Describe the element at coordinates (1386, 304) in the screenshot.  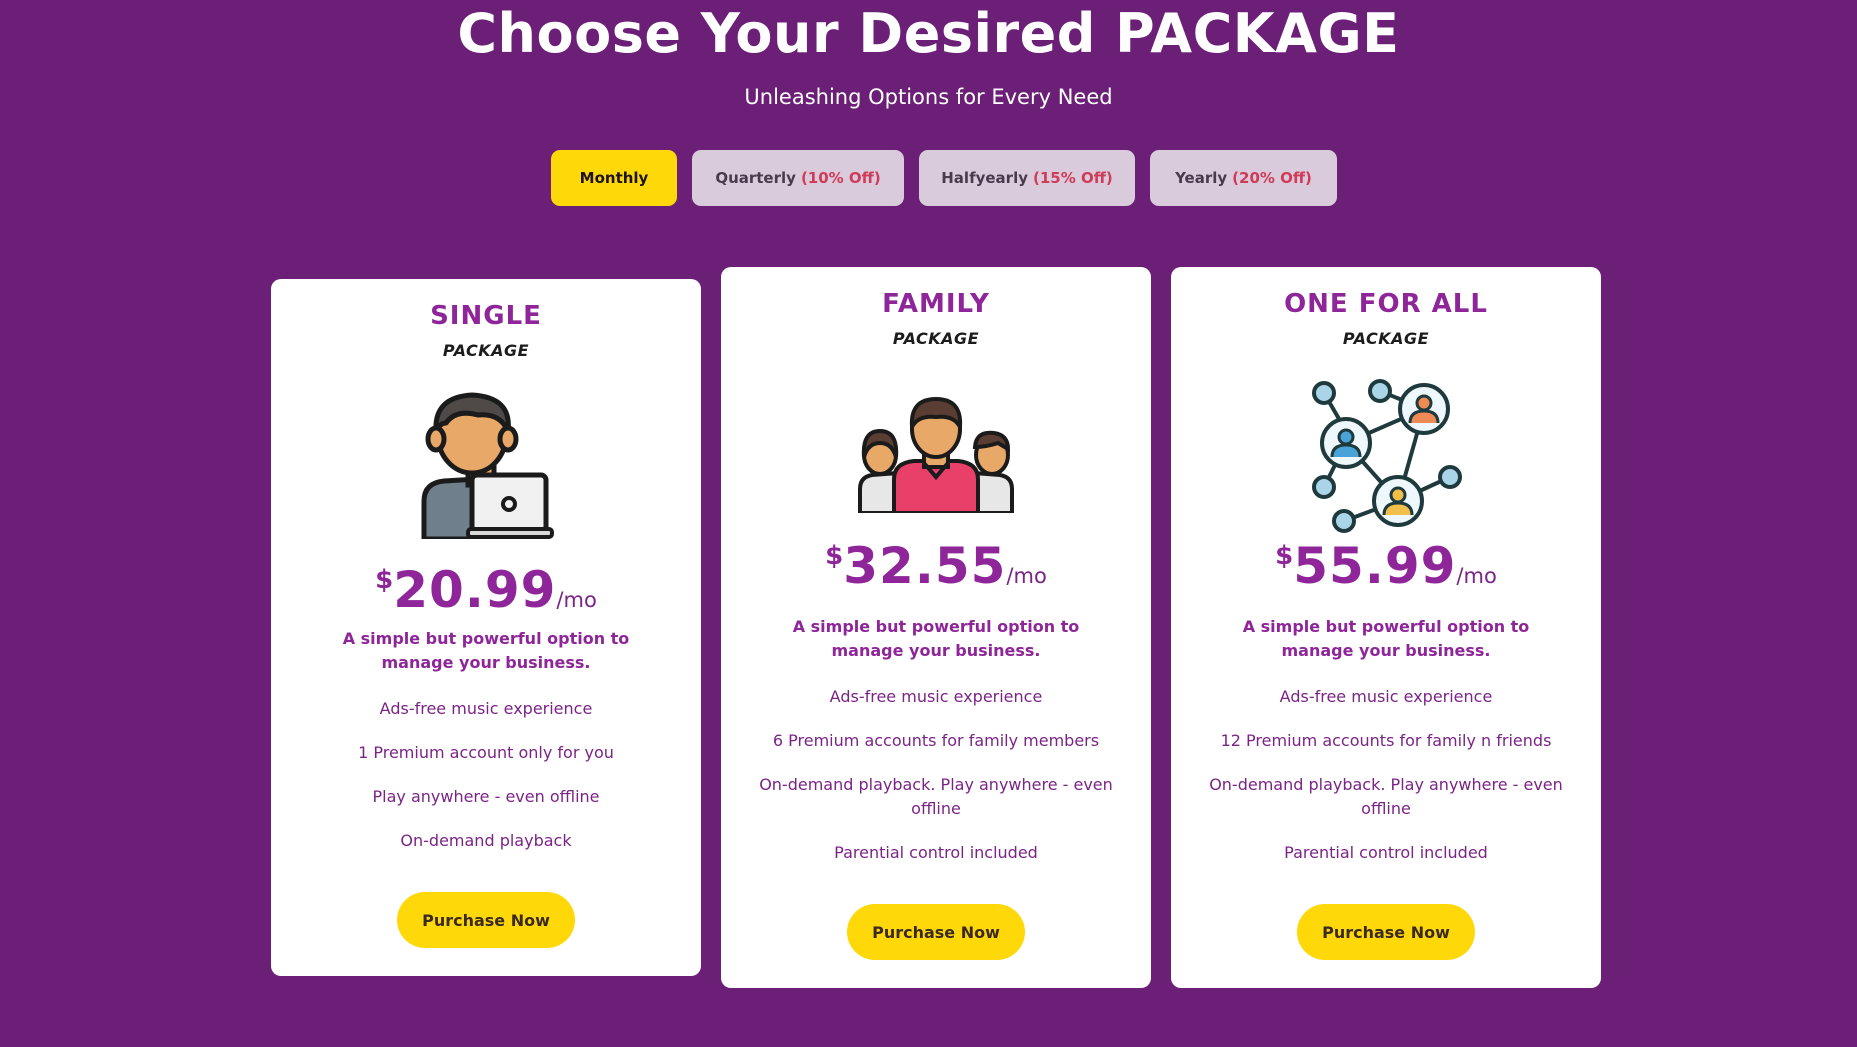
I see `plan-name: ONE FOR ALL` at that location.